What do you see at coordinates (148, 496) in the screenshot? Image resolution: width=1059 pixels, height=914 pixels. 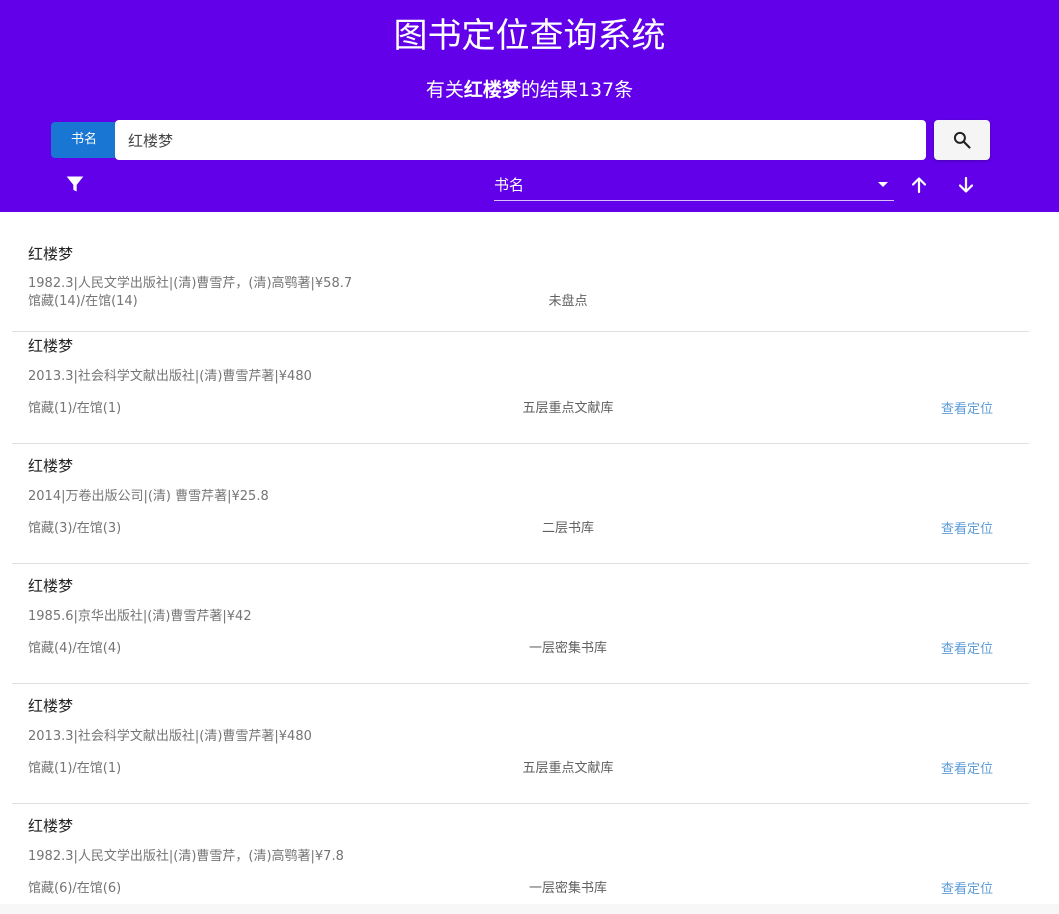 I see `book-meta: 2014|万卷出版公司|(清) 曹雪芹著|¥25.8` at bounding box center [148, 496].